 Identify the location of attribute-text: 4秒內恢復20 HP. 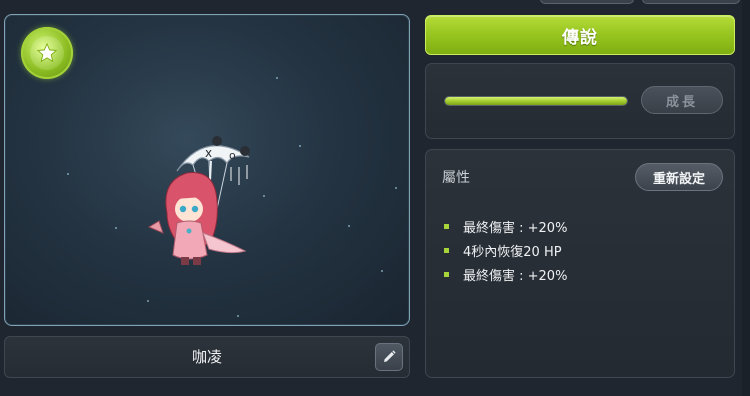
(512, 252).